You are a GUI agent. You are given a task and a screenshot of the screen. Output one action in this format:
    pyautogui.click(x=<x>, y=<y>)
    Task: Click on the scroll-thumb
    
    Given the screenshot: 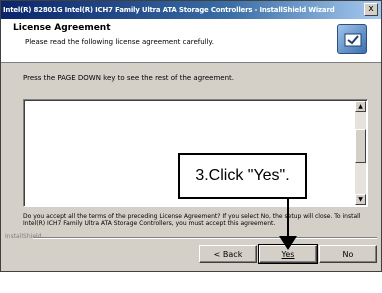 What is the action you would take?
    pyautogui.click(x=360, y=146)
    